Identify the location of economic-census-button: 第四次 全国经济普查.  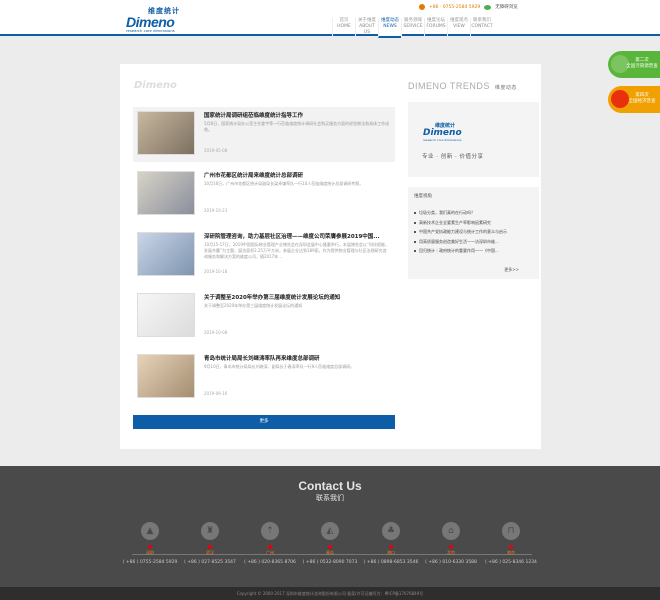
(634, 99).